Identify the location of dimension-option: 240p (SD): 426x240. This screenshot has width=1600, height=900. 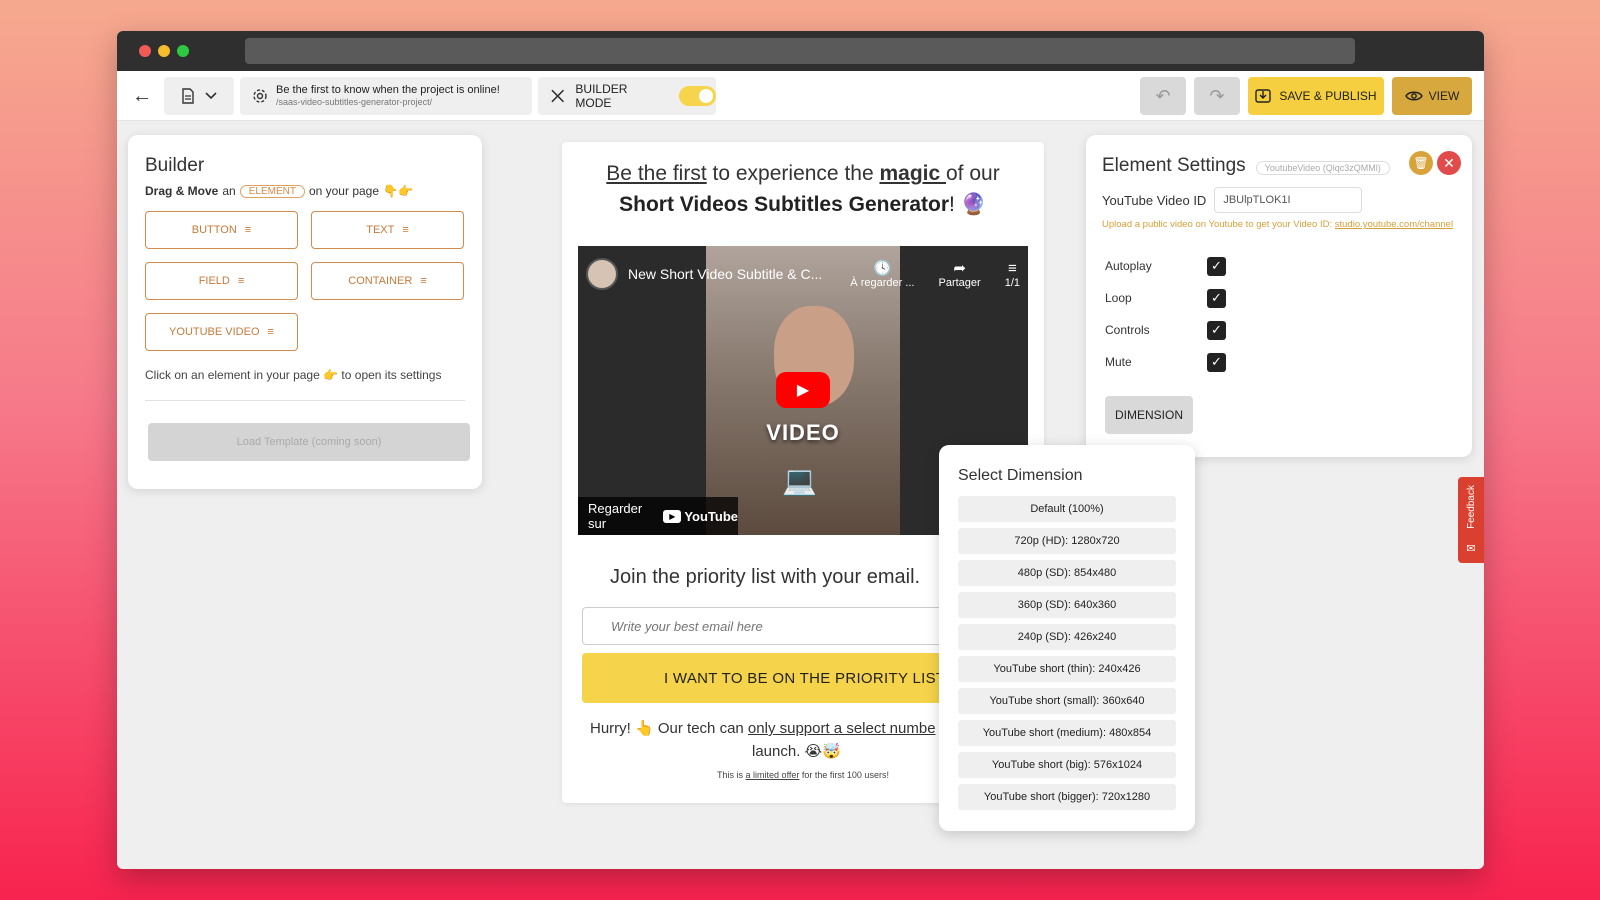
(1067, 637).